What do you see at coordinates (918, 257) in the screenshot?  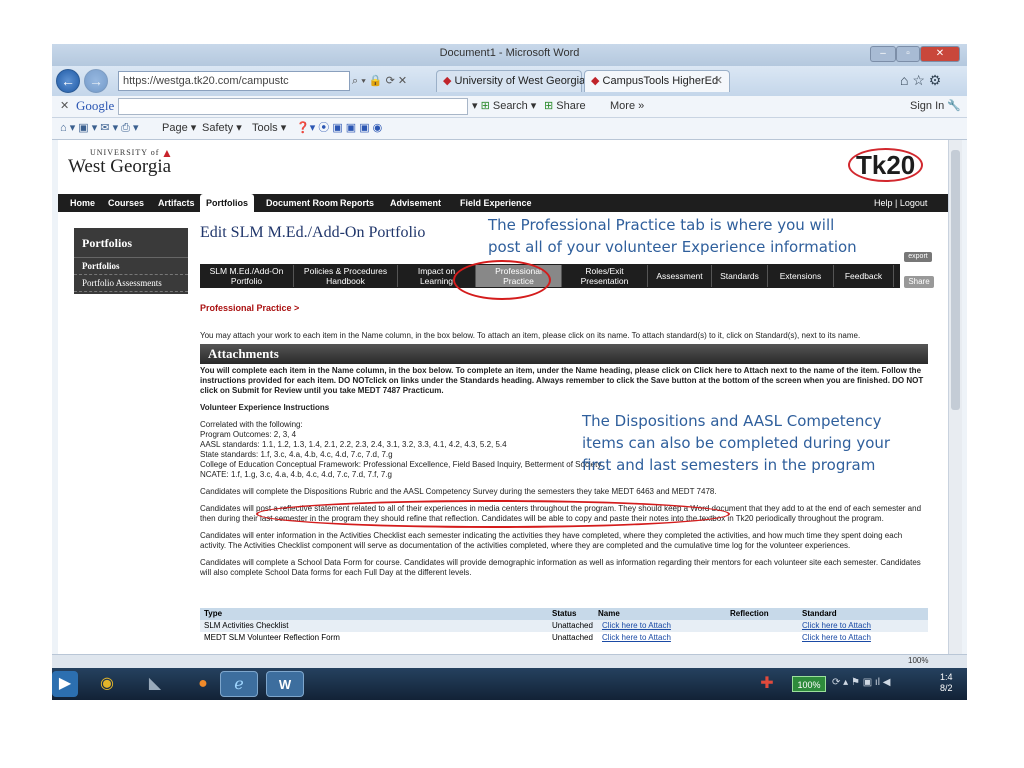 I see `export-button: export` at bounding box center [918, 257].